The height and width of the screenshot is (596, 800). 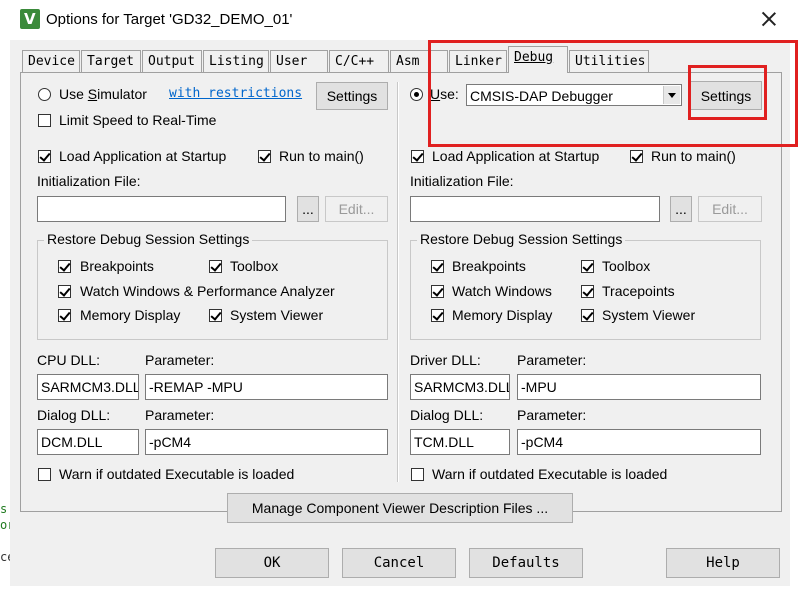 I want to click on tab-target: Target, so click(x=111, y=61).